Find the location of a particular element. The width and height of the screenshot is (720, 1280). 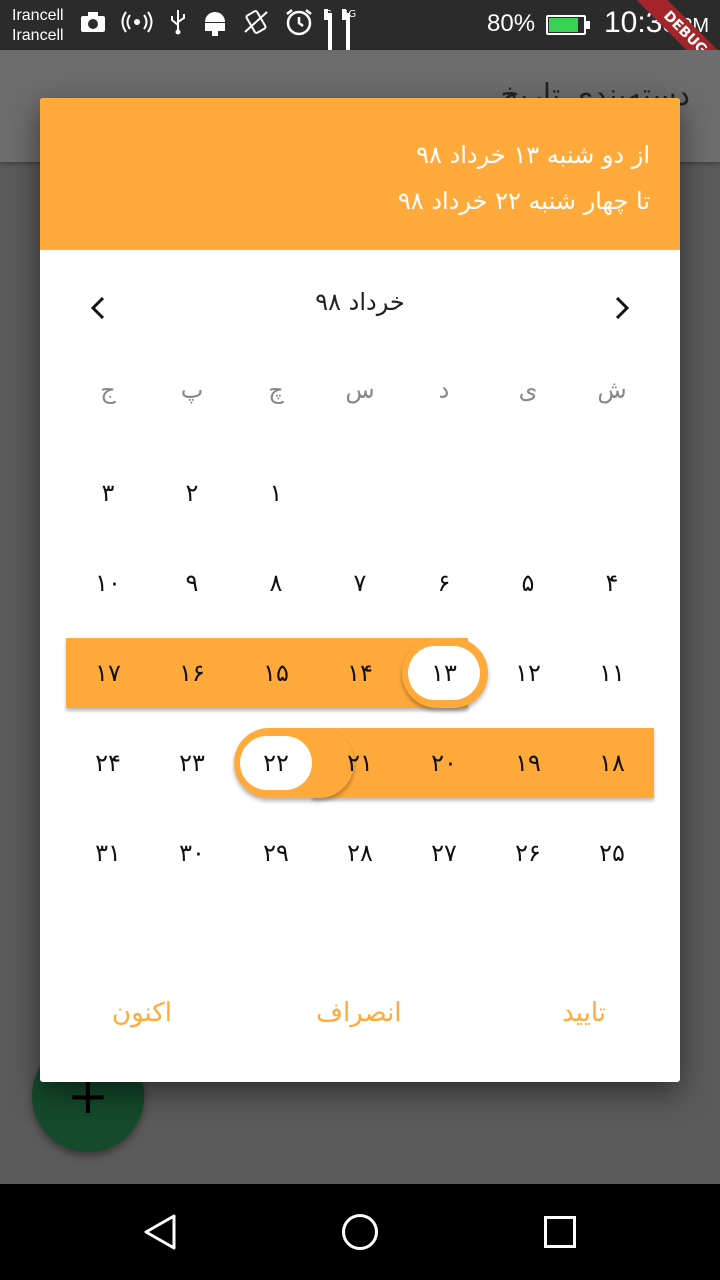

calendar-day: ۲۱ is located at coordinates (360, 763).